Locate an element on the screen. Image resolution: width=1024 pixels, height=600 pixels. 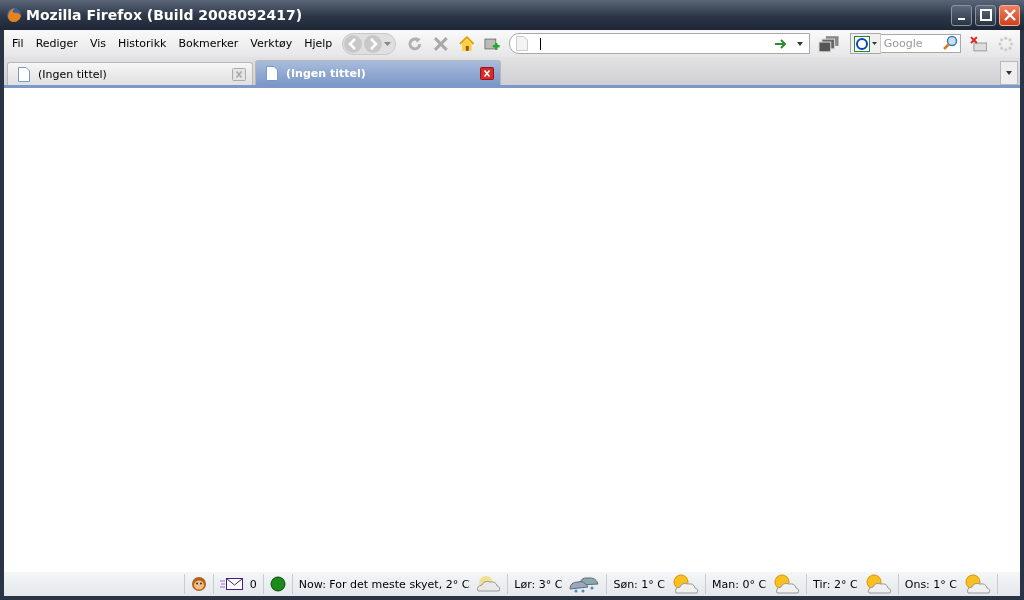
menu-item: Hjelp is located at coordinates (318, 43).